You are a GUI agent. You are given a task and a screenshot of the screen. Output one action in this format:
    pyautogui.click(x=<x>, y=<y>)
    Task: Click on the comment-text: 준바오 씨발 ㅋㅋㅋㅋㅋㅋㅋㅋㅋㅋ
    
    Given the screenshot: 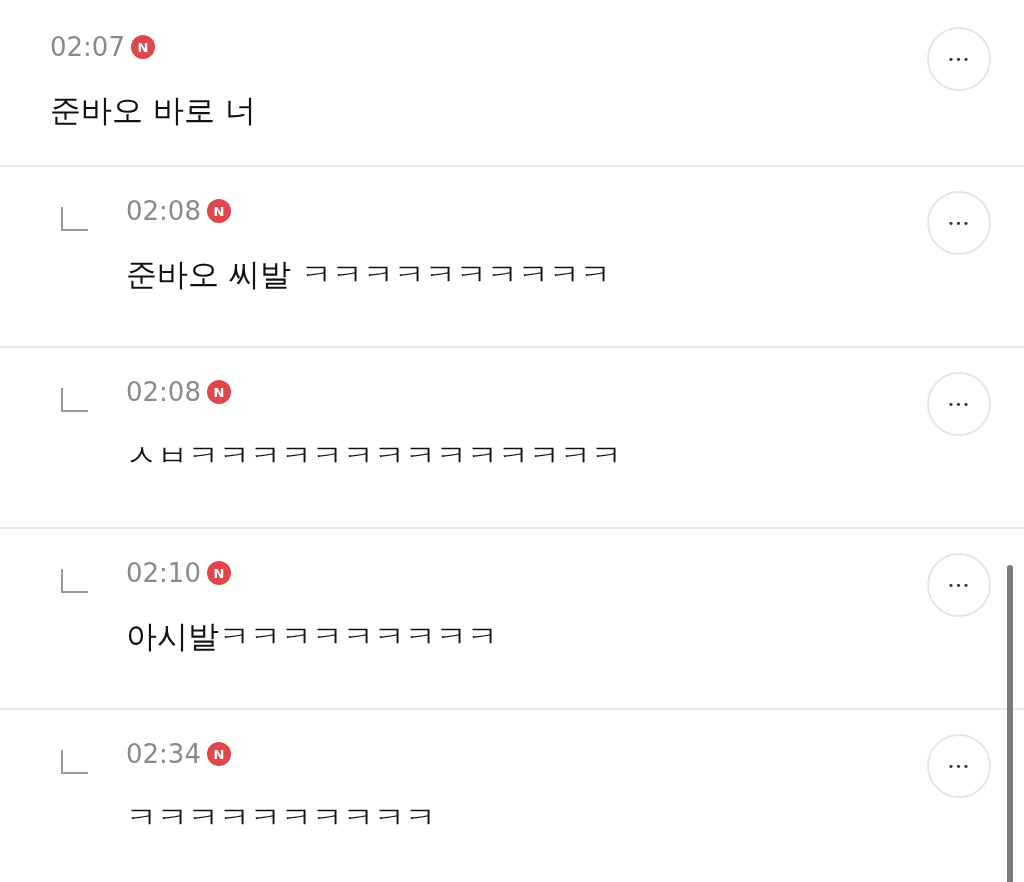 What is the action you would take?
    pyautogui.click(x=369, y=274)
    